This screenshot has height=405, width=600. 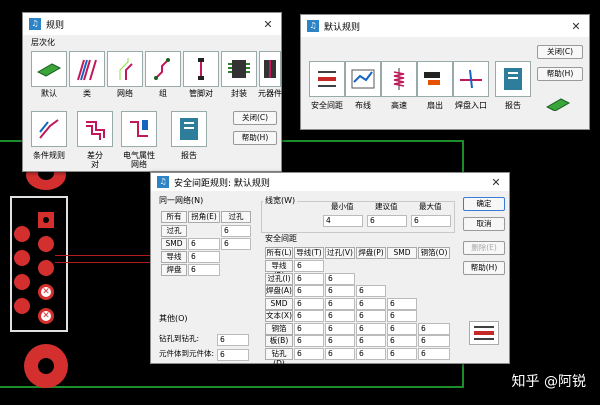 I want to click on rules-titlebar: ♫ 规则 ✕, so click(x=152, y=24).